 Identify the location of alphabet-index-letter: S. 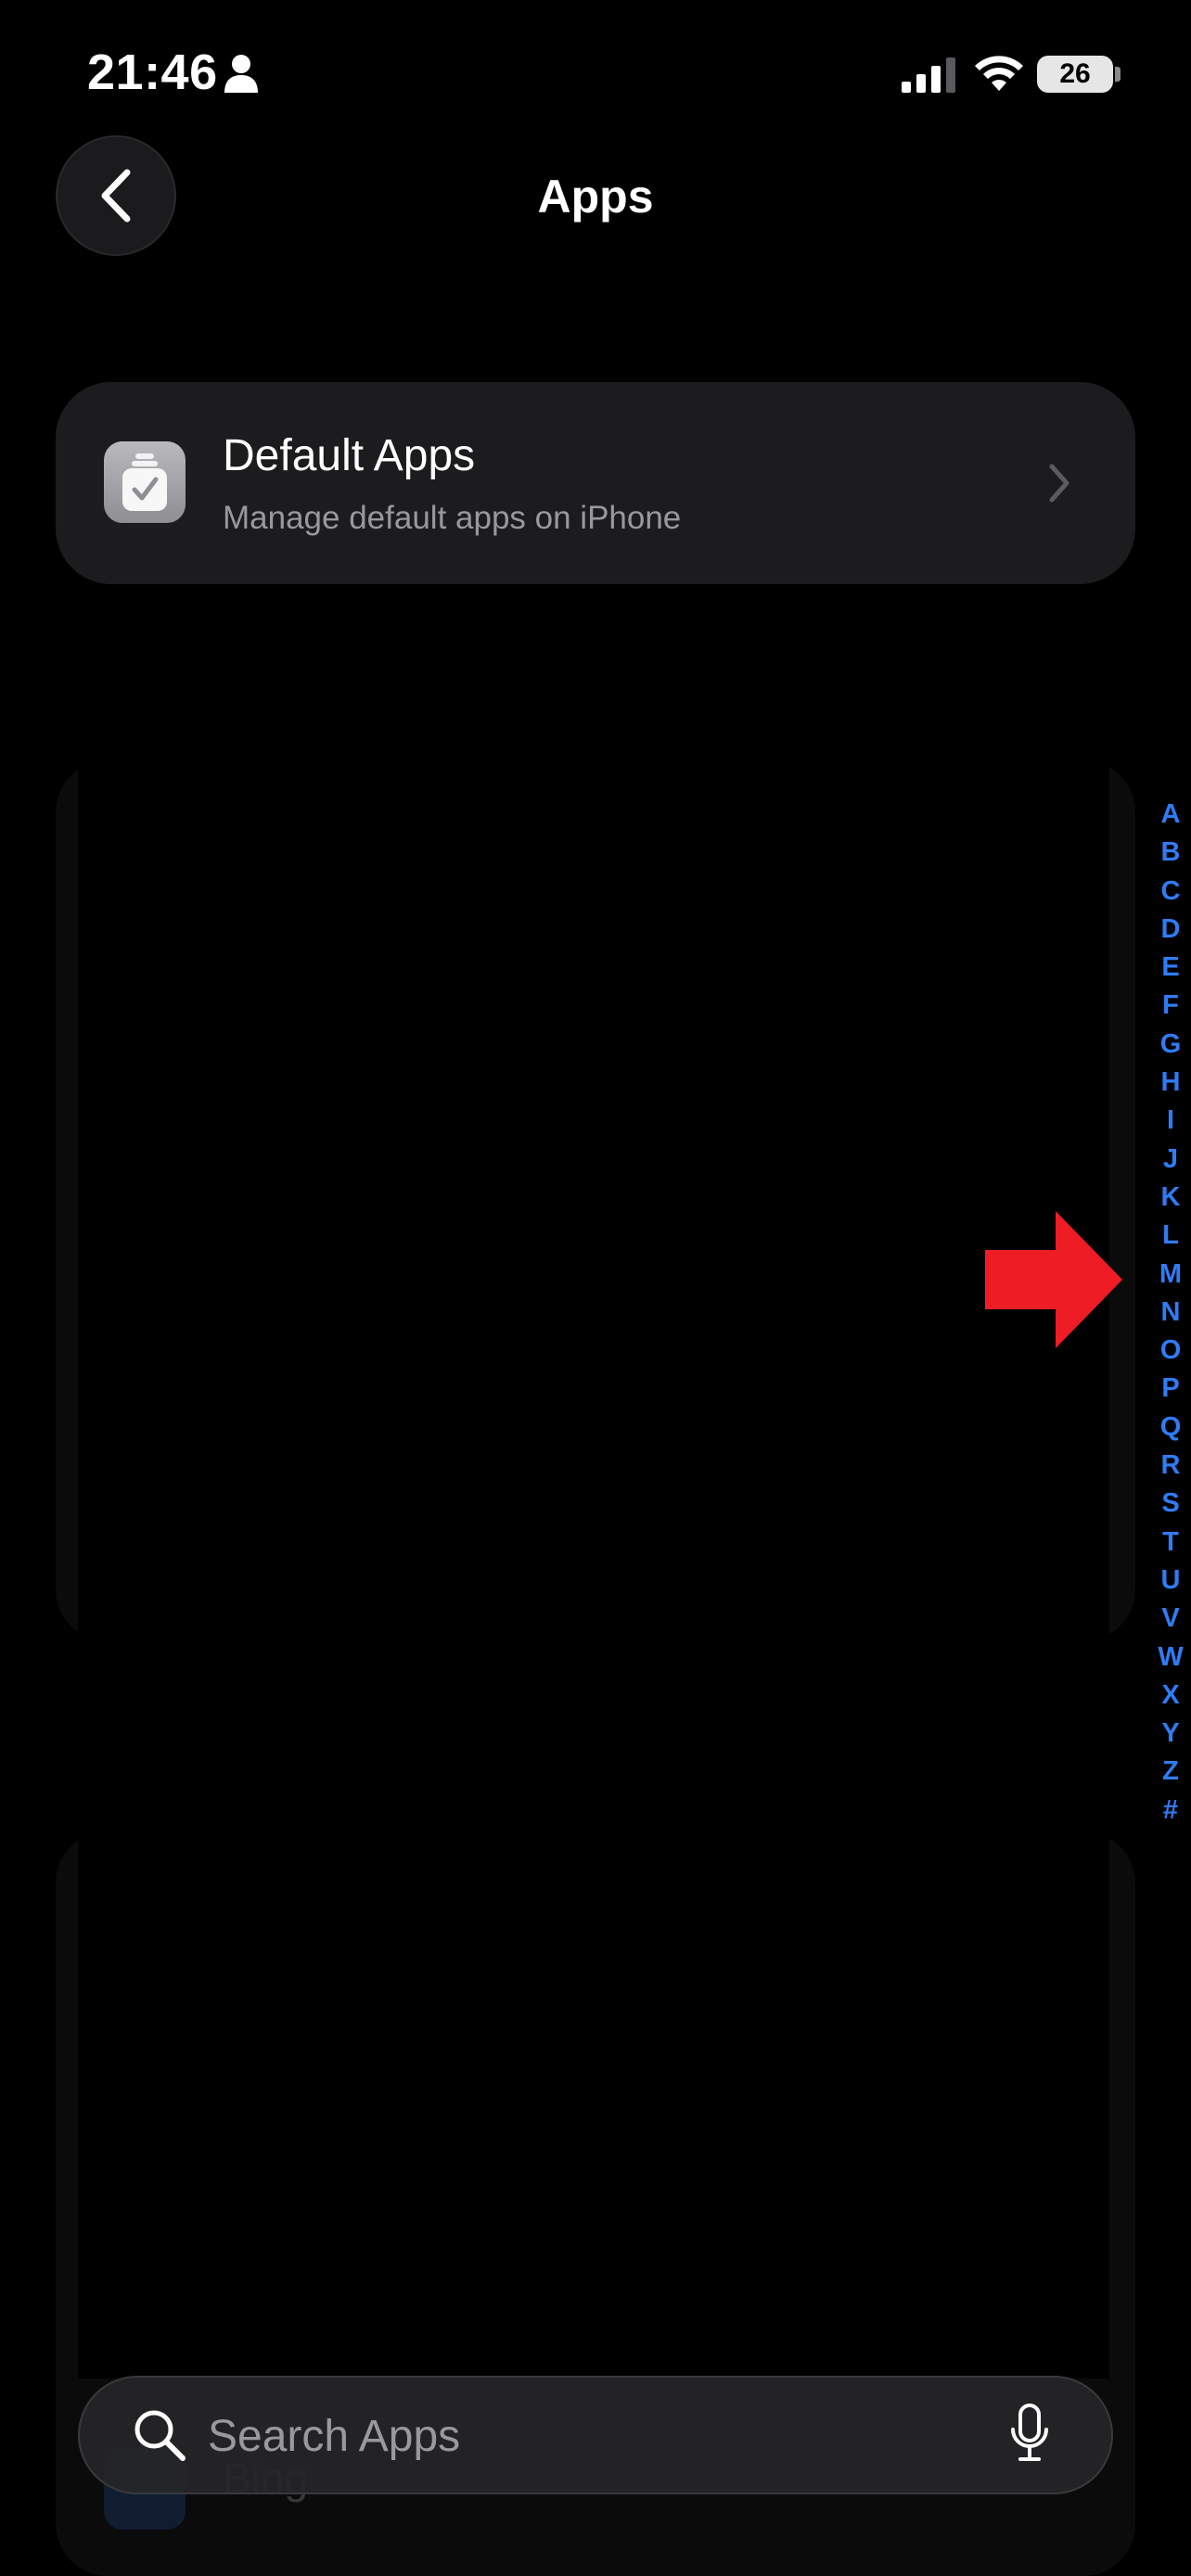
(1170, 1504).